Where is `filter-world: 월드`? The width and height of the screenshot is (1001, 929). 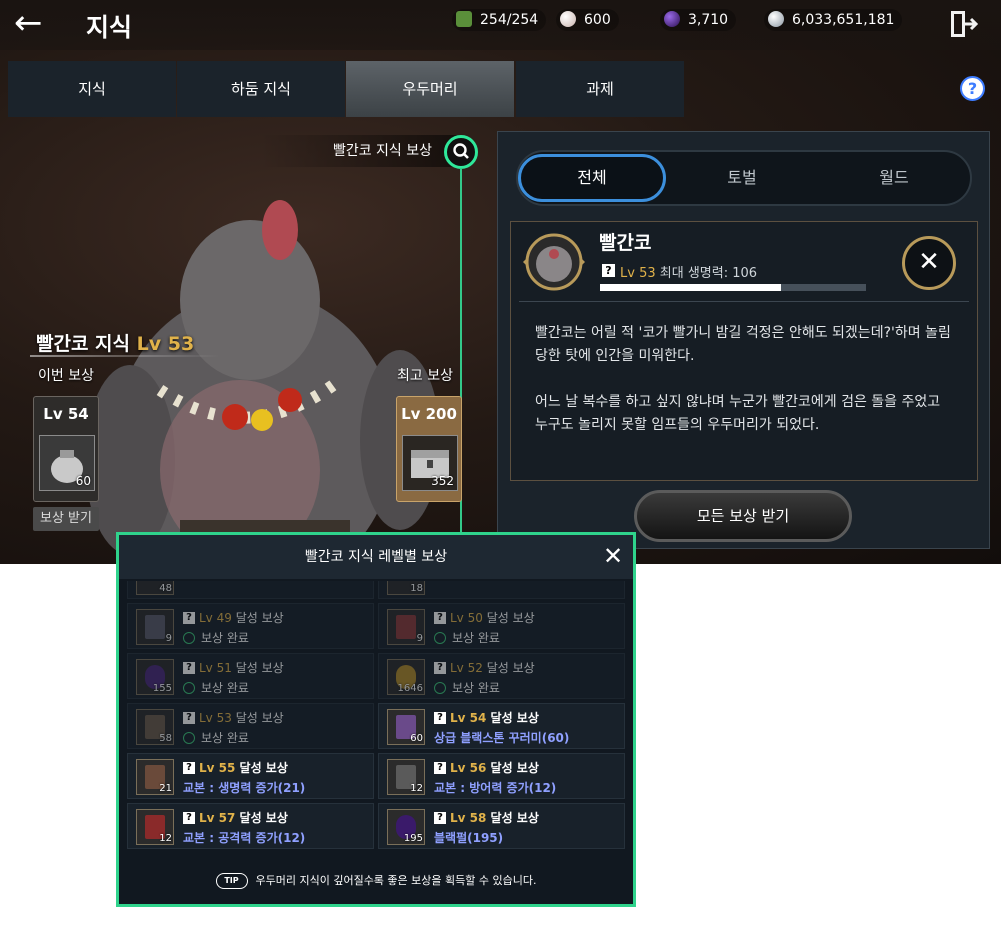
filter-world: 월드 is located at coordinates (894, 178).